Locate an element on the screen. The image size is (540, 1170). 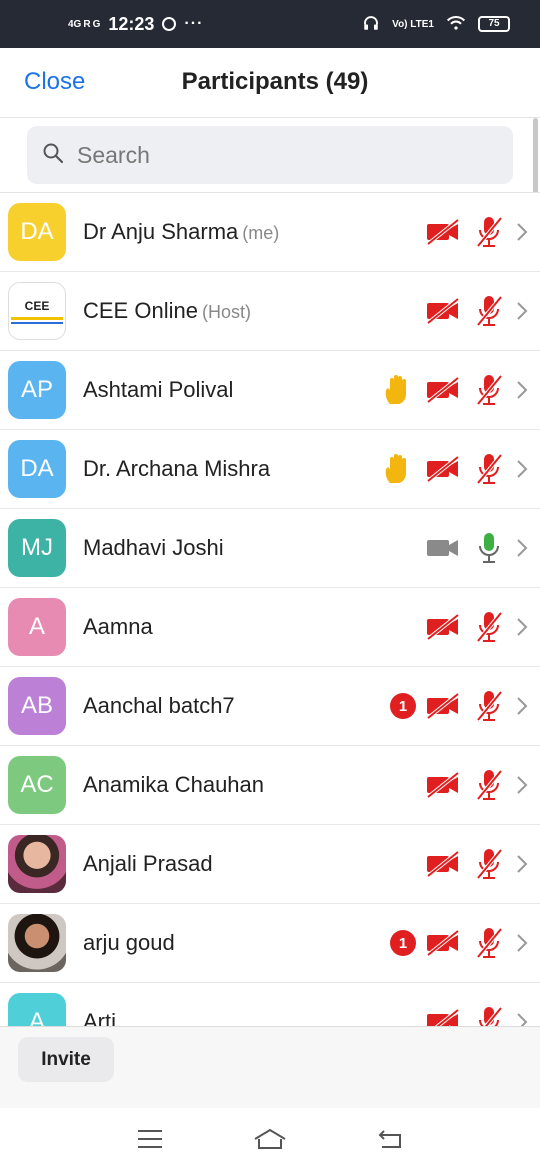
participant-name-block: Anjali Prasad is located at coordinates (148, 864).